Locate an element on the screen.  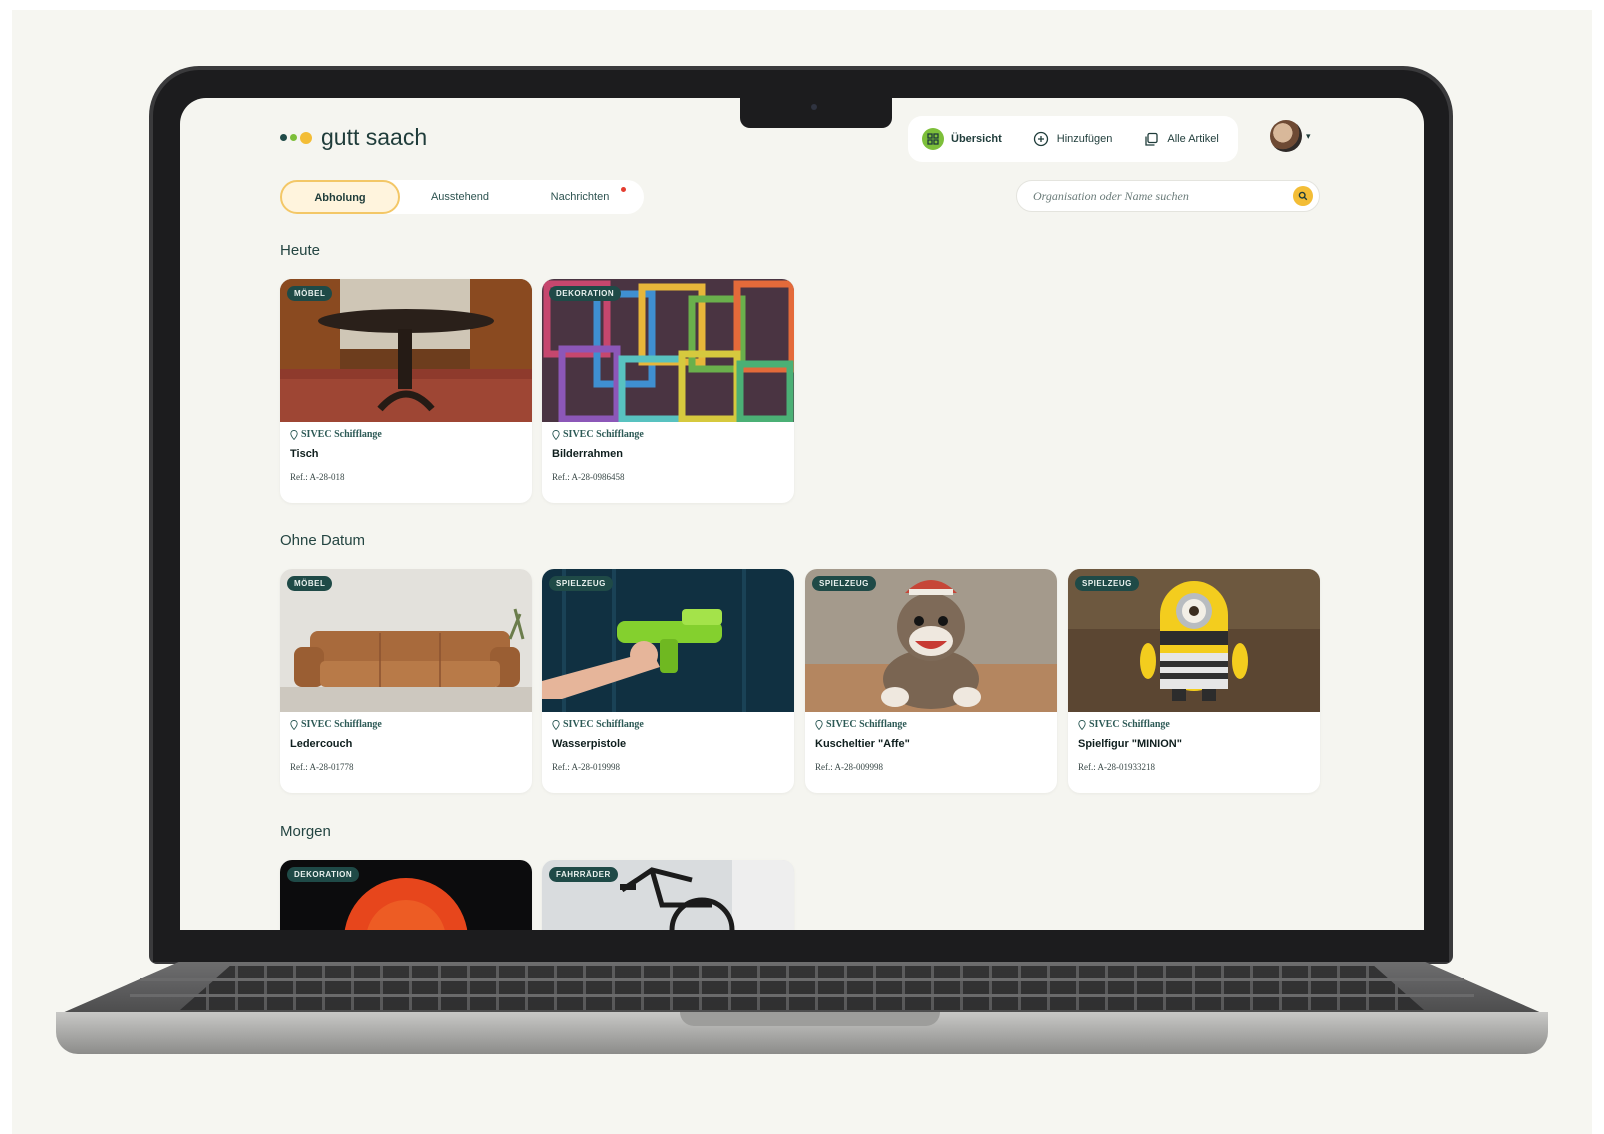
nav-overview: Übersicht is located at coordinates (962, 139).